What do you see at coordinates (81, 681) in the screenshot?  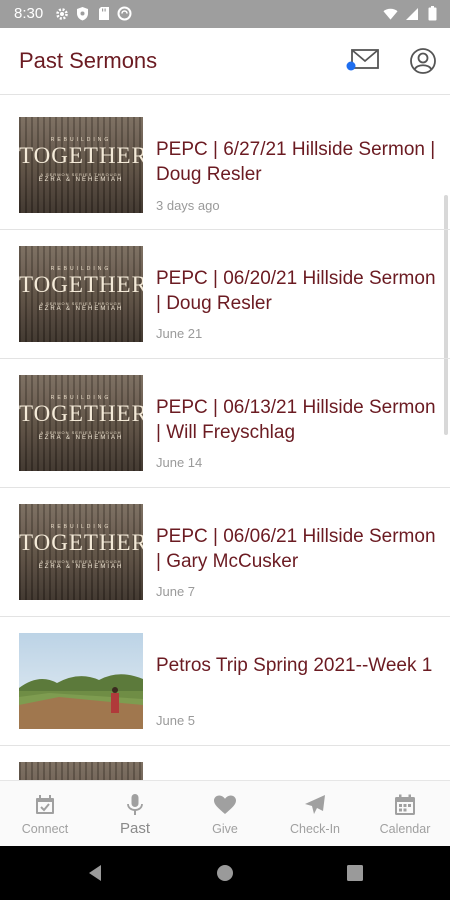 I see `sermon-thumbnail-photo` at bounding box center [81, 681].